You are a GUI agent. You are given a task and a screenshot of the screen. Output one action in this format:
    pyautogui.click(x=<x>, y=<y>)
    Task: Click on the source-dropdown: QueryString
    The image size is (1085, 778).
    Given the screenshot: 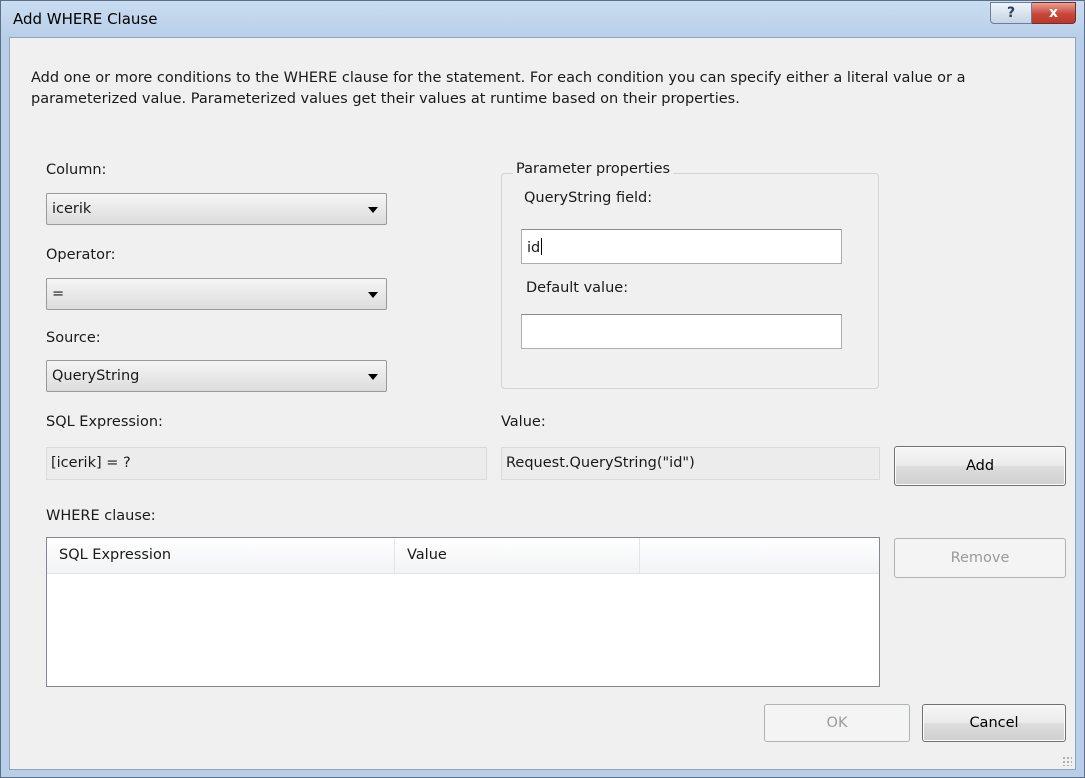 What is the action you would take?
    pyautogui.click(x=216, y=376)
    